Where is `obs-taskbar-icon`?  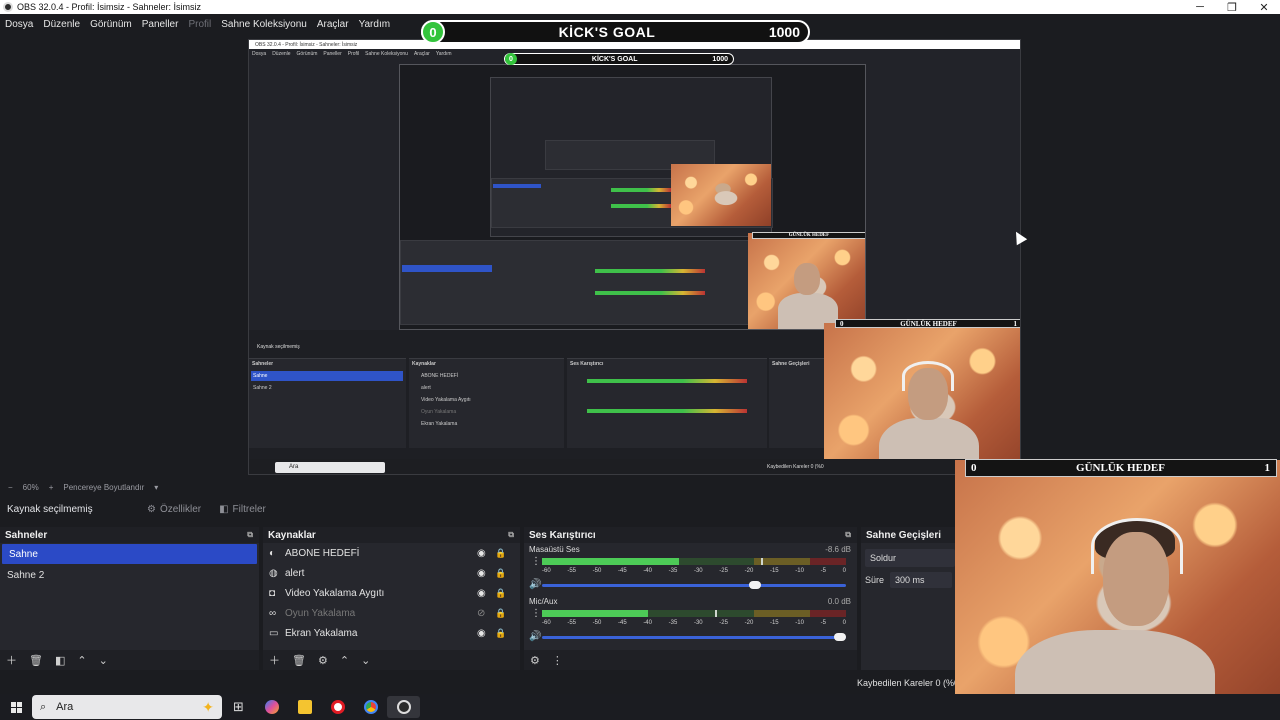 obs-taskbar-icon is located at coordinates (403, 707).